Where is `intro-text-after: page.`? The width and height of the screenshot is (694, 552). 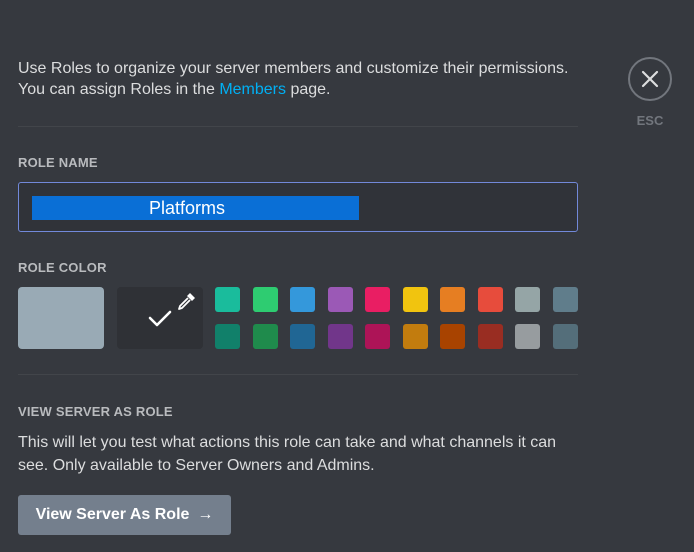 intro-text-after: page. is located at coordinates (308, 89).